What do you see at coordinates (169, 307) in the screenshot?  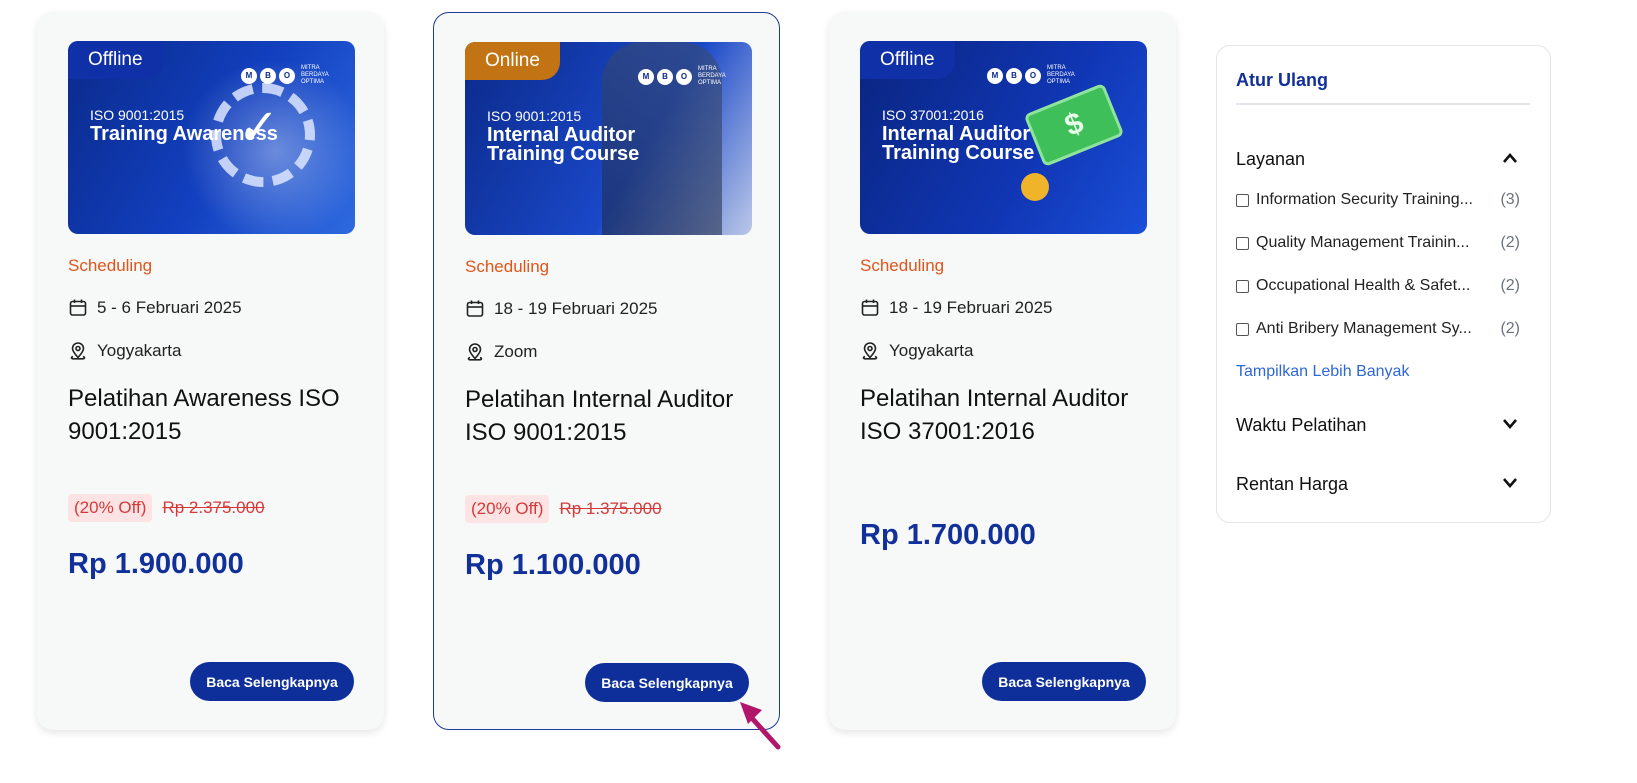 I see `date-text: 5 - 6 Februari 2025` at bounding box center [169, 307].